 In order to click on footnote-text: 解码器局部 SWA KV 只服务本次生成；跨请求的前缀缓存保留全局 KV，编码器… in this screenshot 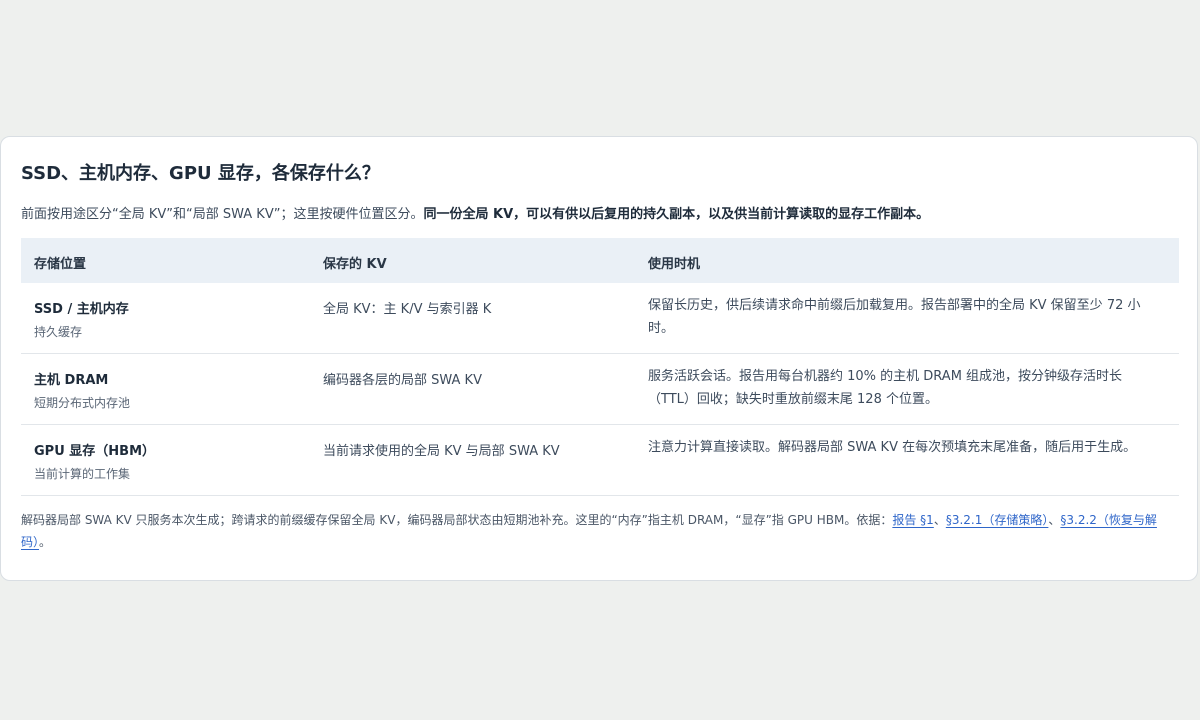, I will do `click(457, 520)`.